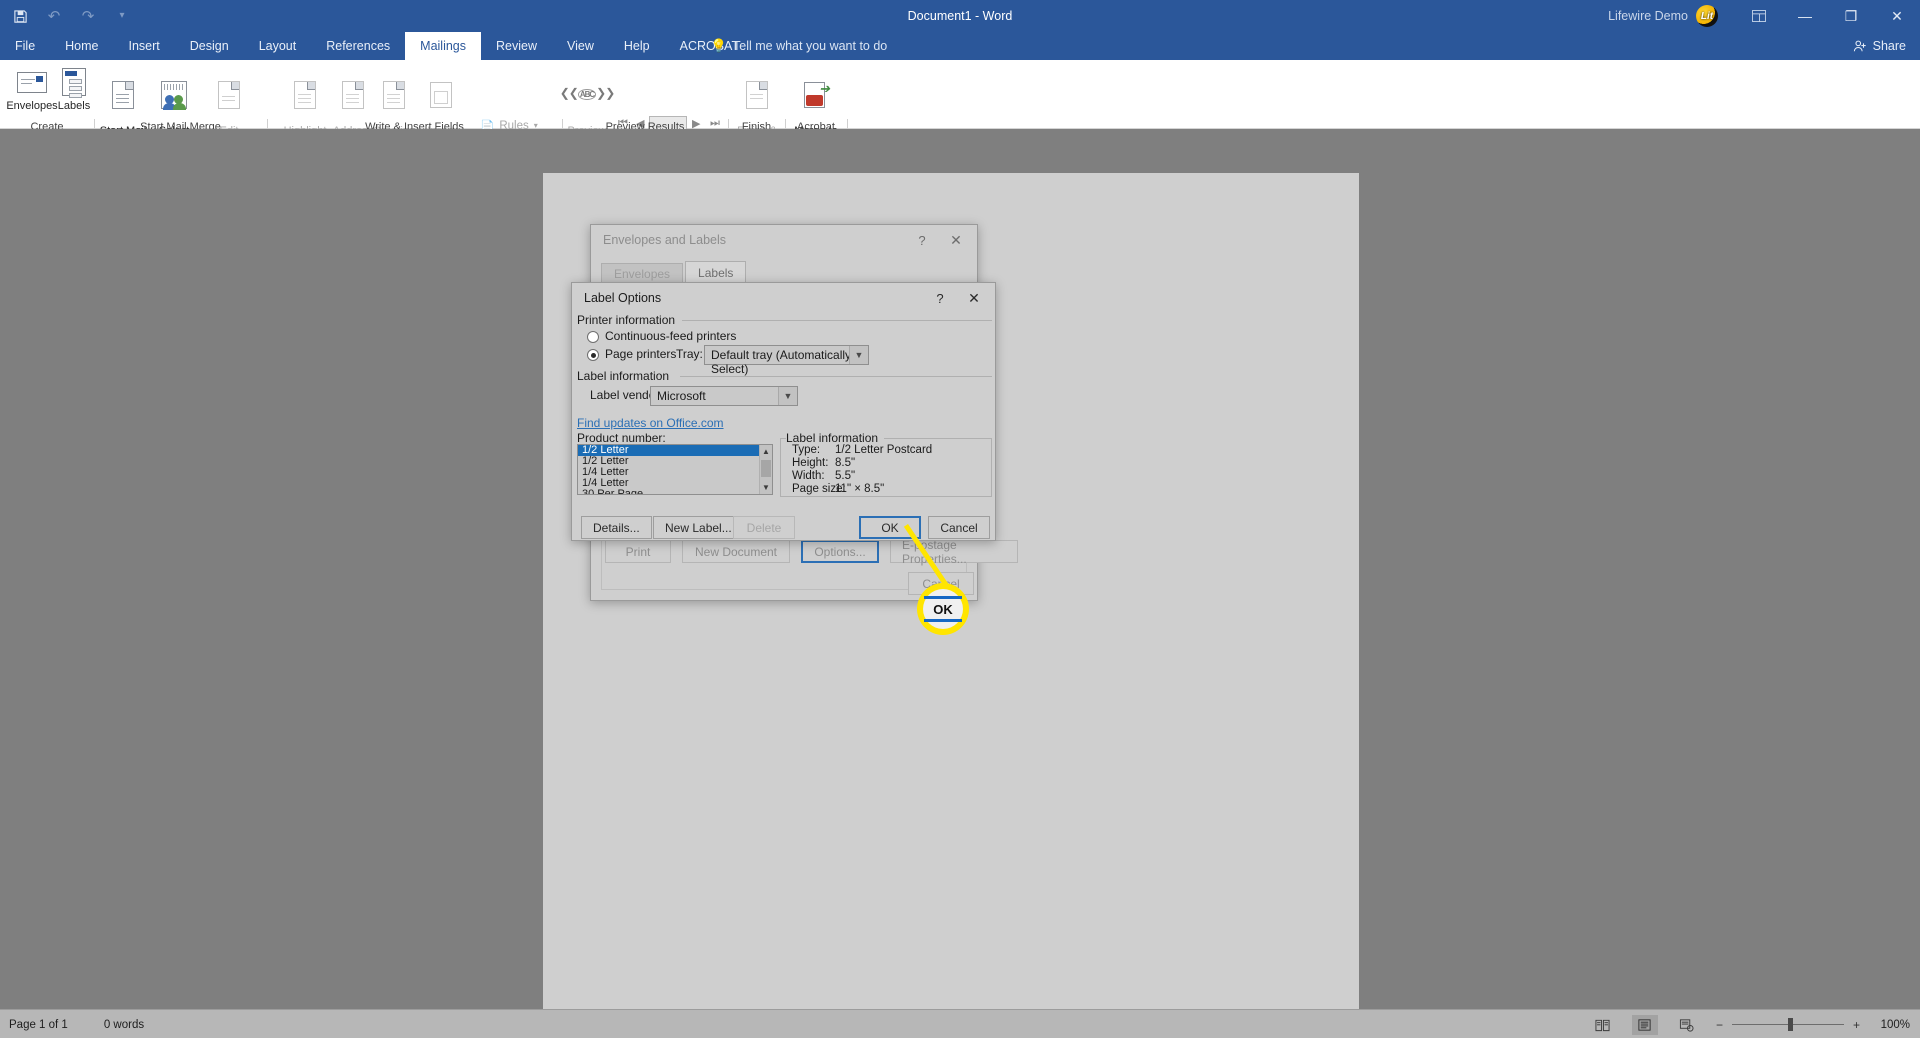 The width and height of the screenshot is (1920, 1038). Describe the element at coordinates (757, 95) in the screenshot. I see `finish-merge-icon` at that location.